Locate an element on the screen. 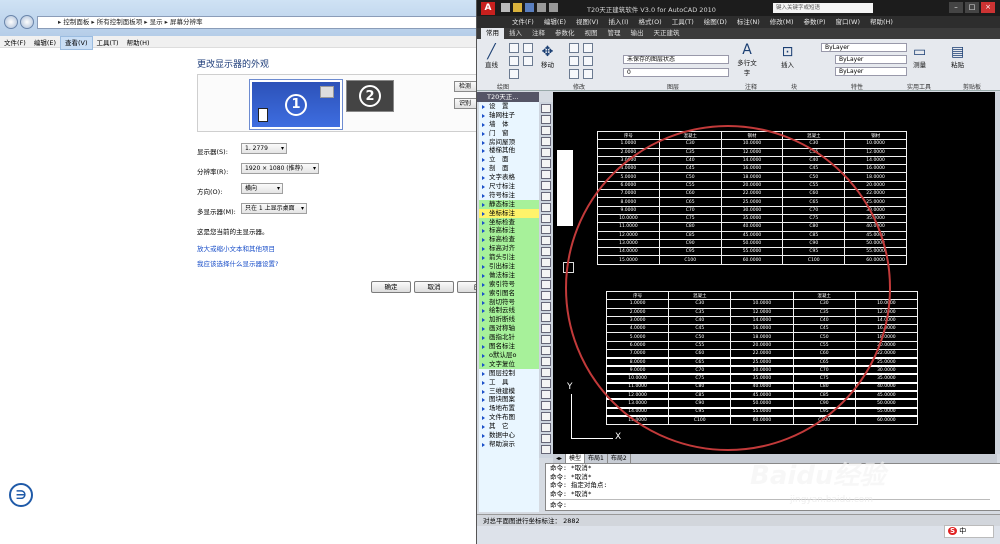 Image resolution: width=1000 pixels, height=544 pixels. t20-menu-item: 箭头引注 is located at coordinates (509, 258).